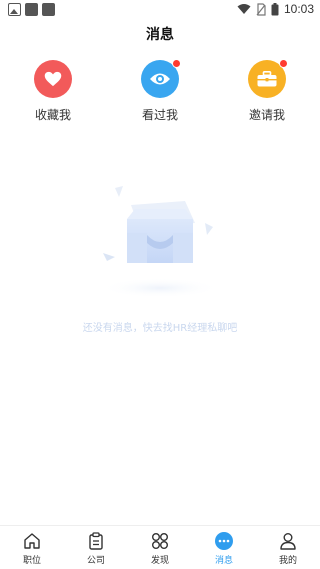  Describe the element at coordinates (159, 115) in the screenshot. I see `quick-entry-label: 看过我` at that location.